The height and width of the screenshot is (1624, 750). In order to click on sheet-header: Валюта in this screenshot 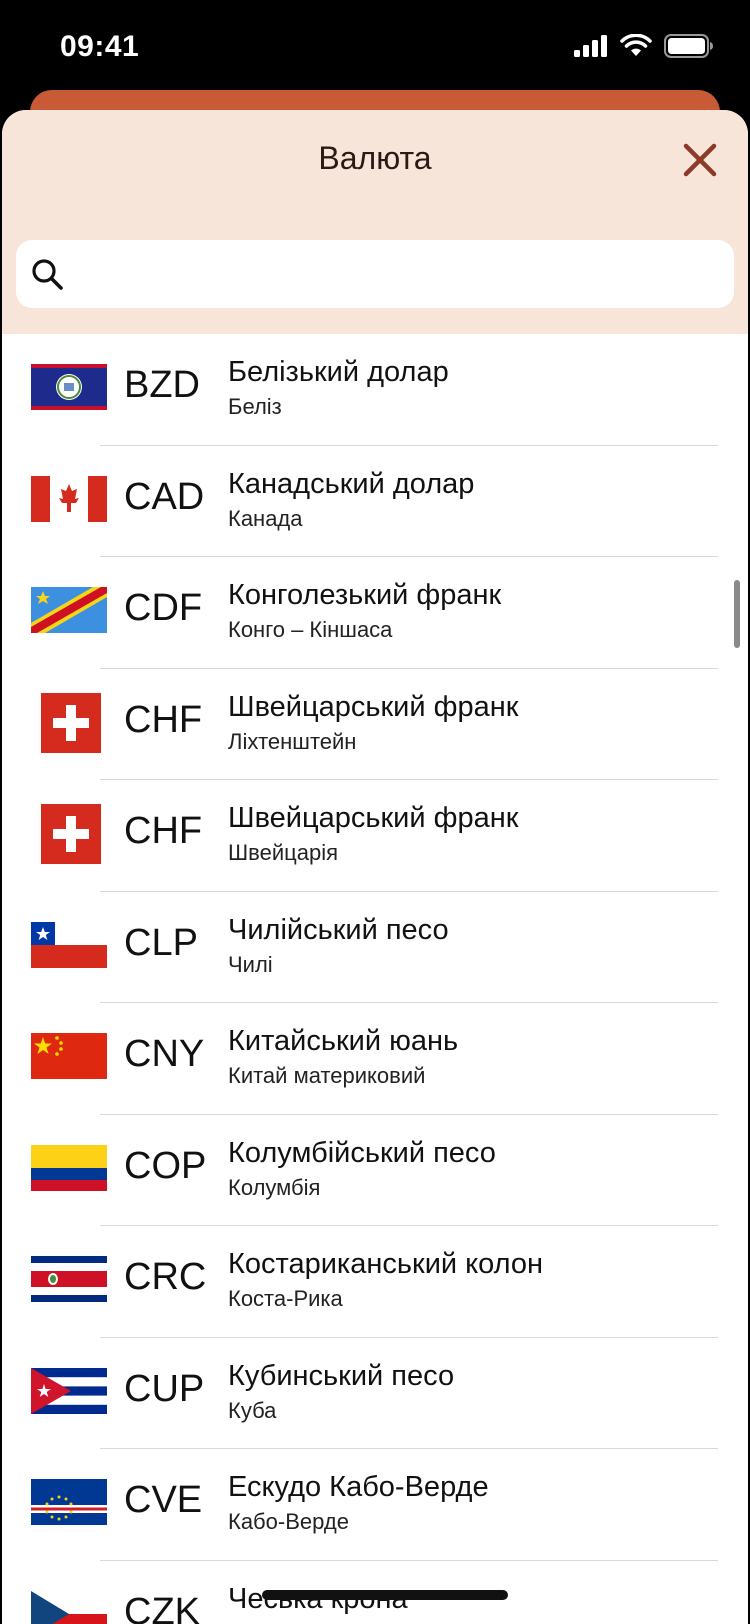, I will do `click(375, 222)`.